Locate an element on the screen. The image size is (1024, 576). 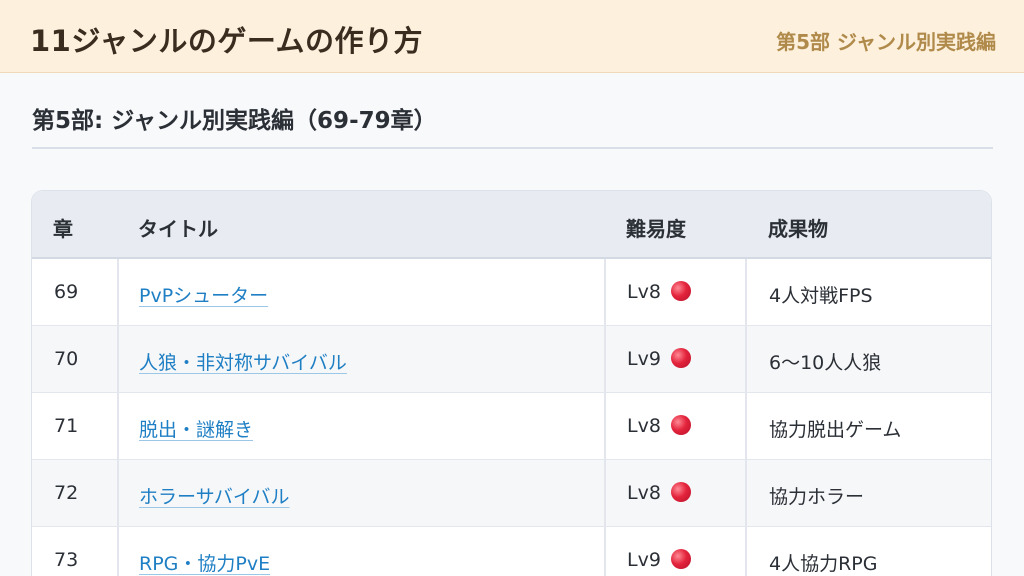
site-title: 11ジャンルのゲームの作り方 is located at coordinates (226, 39).